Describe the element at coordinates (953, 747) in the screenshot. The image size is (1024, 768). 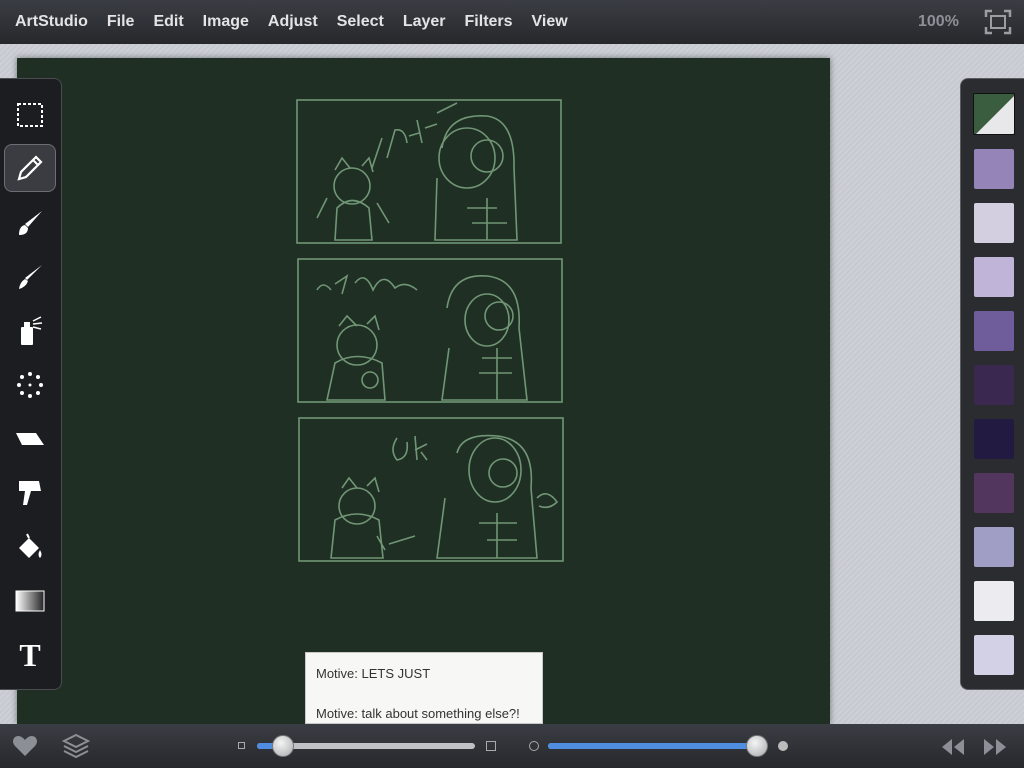
I see `rewind-icon` at that location.